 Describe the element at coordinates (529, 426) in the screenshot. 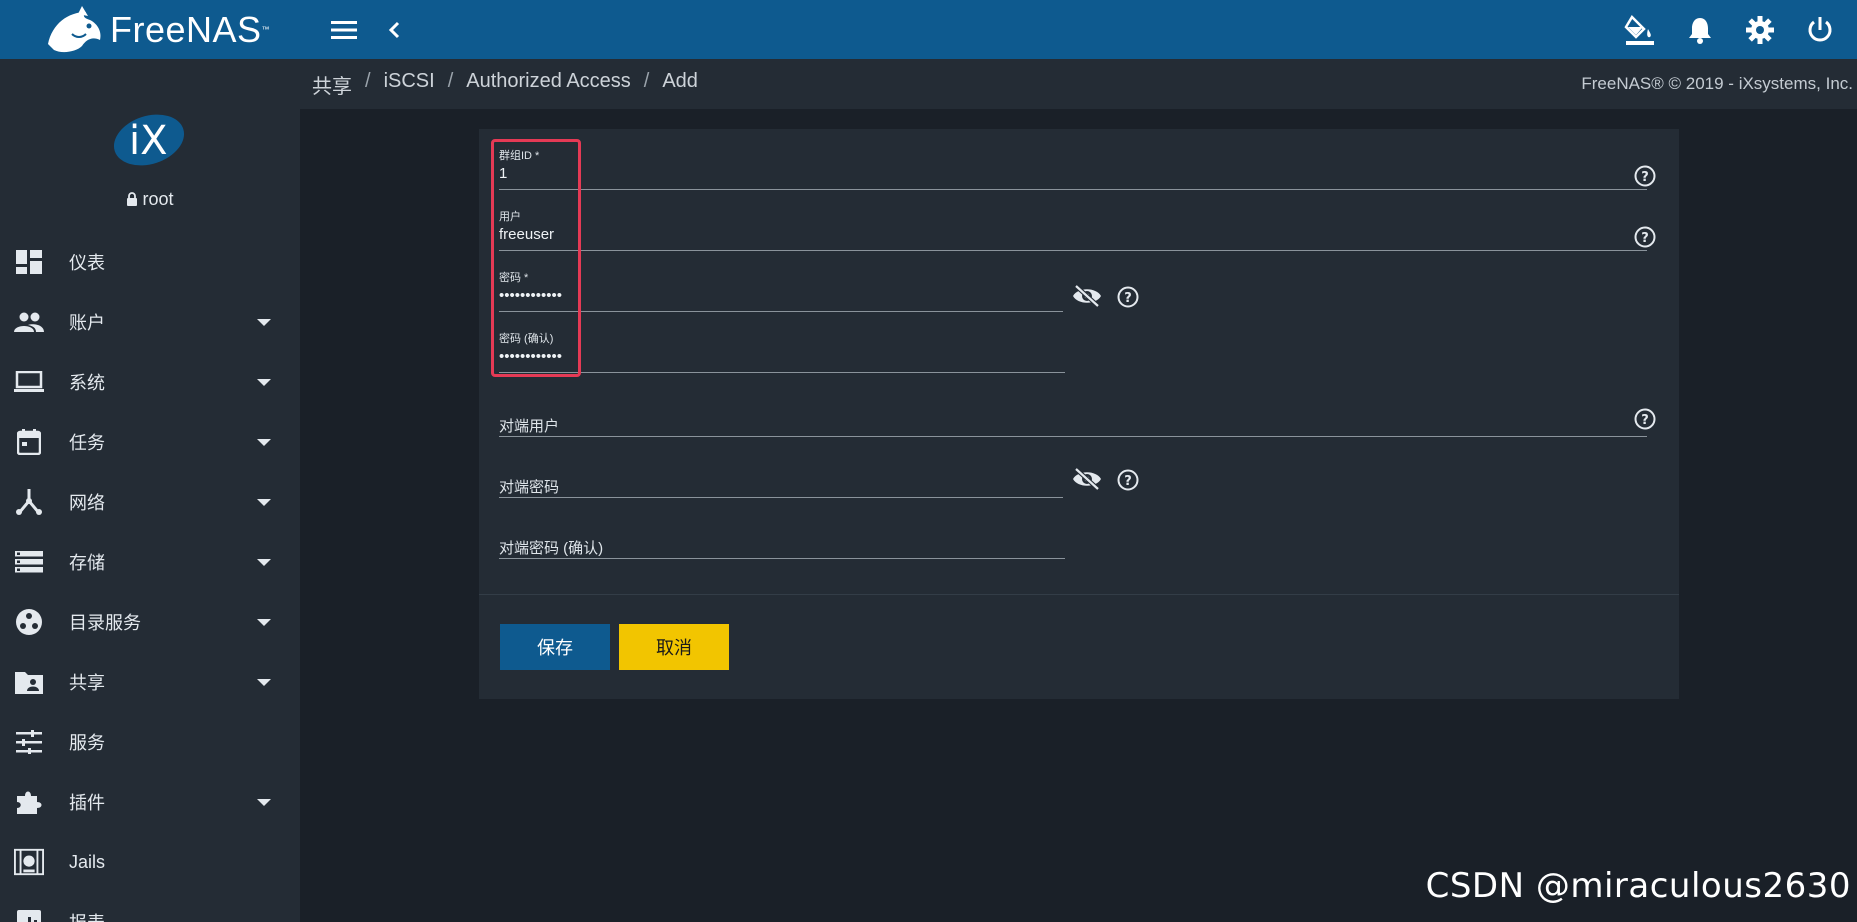

I see `peer-user-placeholder: 对端用户` at that location.